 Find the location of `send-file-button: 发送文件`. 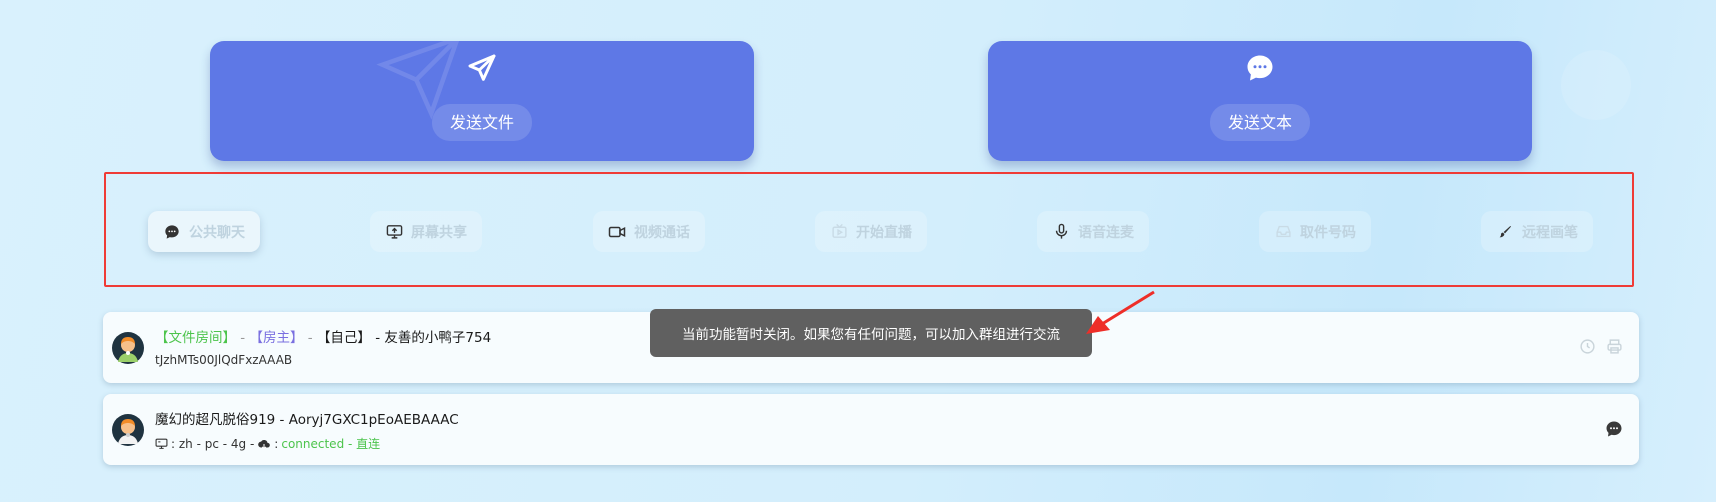

send-file-button: 发送文件 is located at coordinates (482, 122).